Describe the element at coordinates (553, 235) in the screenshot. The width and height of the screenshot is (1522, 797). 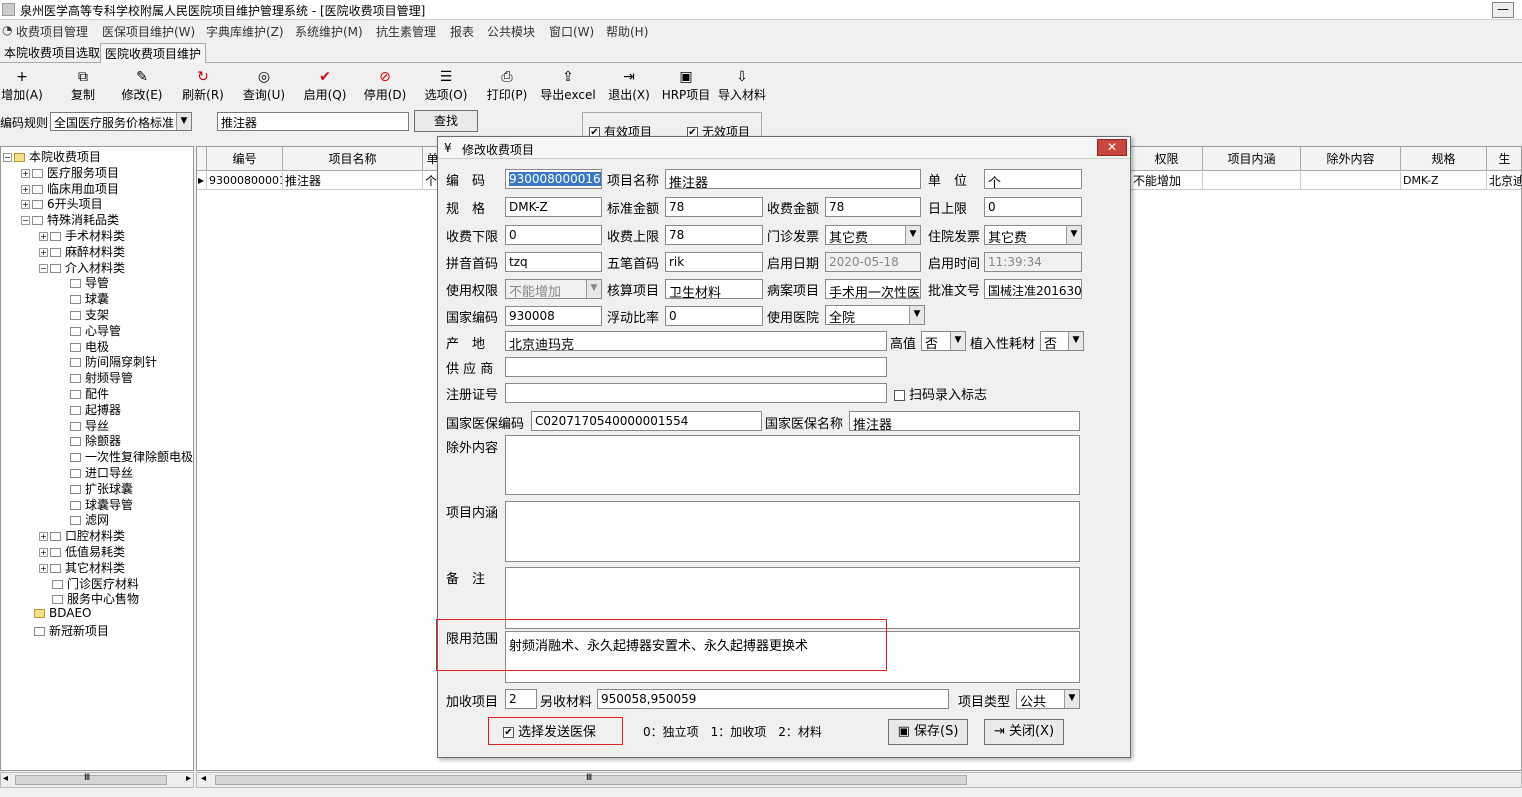
I see `fee-min-field: 0` at that location.